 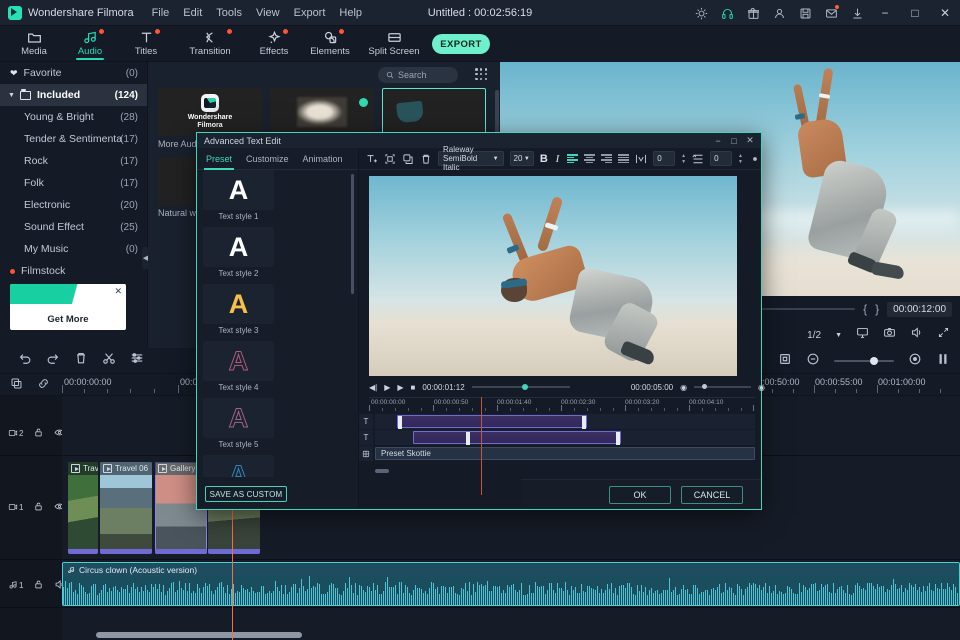 What do you see at coordinates (161, 13) in the screenshot?
I see `menu-file: File` at bounding box center [161, 13].